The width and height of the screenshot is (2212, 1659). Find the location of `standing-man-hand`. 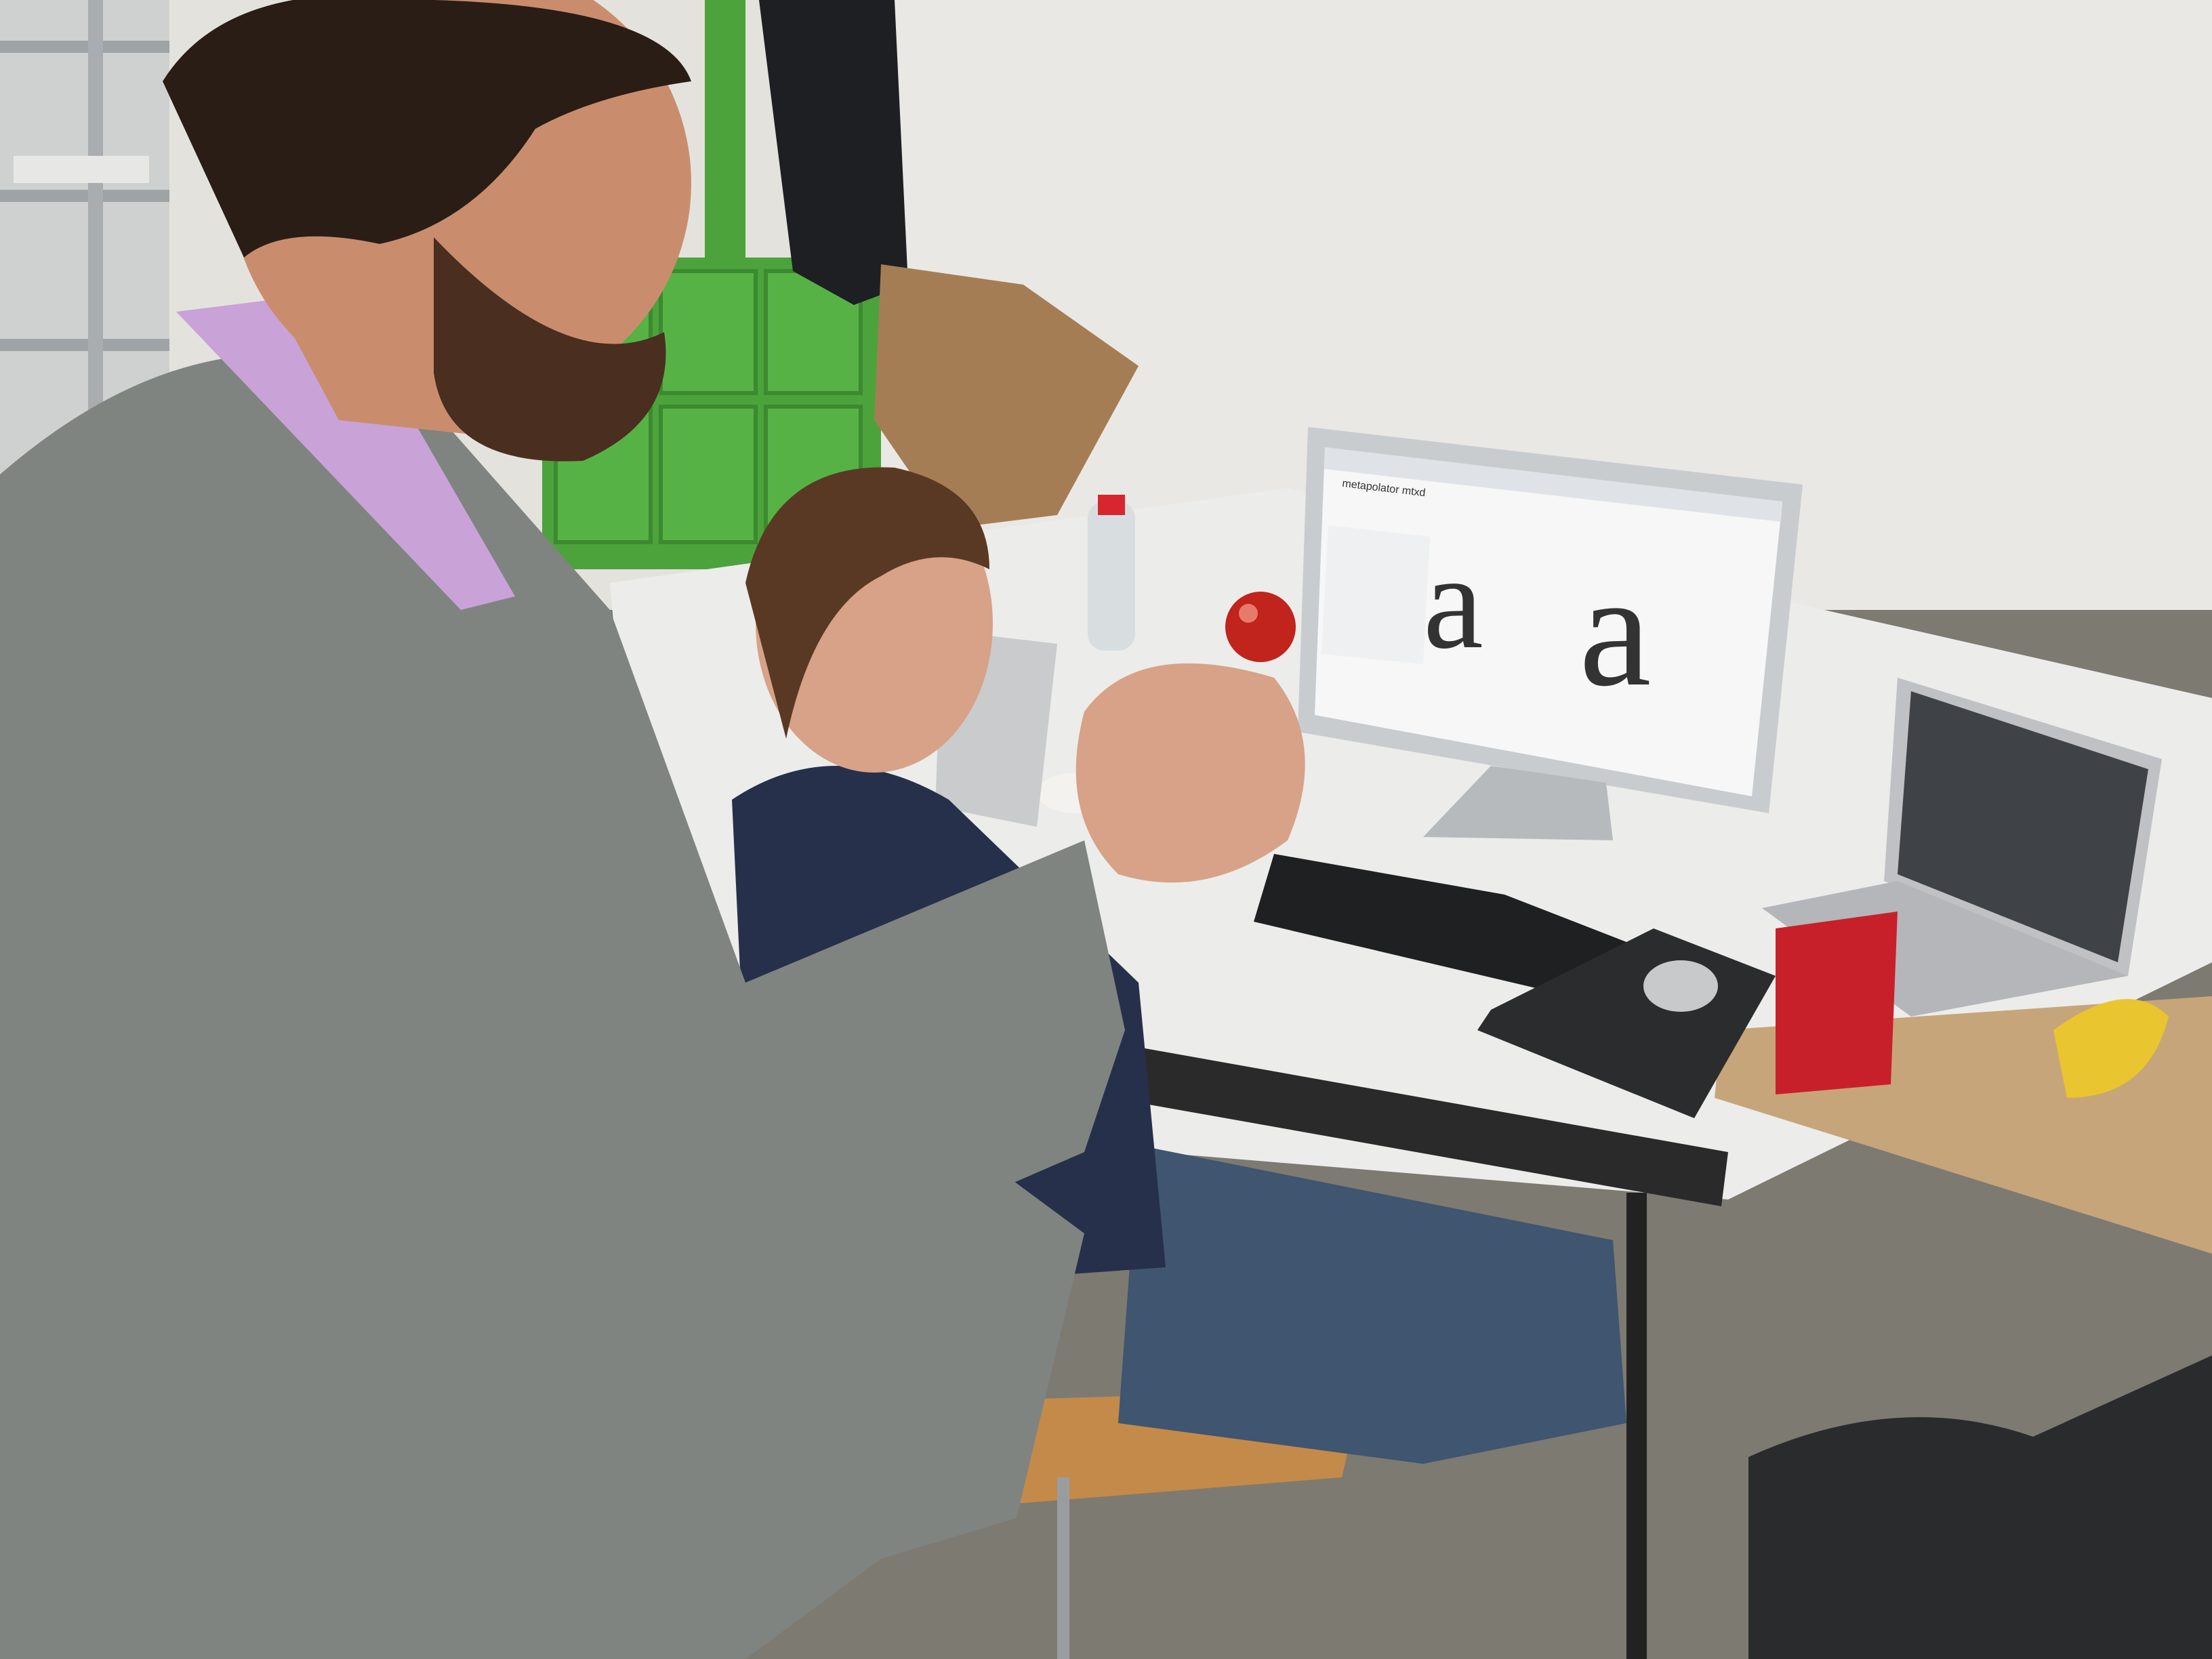

standing-man-hand is located at coordinates (1190, 773).